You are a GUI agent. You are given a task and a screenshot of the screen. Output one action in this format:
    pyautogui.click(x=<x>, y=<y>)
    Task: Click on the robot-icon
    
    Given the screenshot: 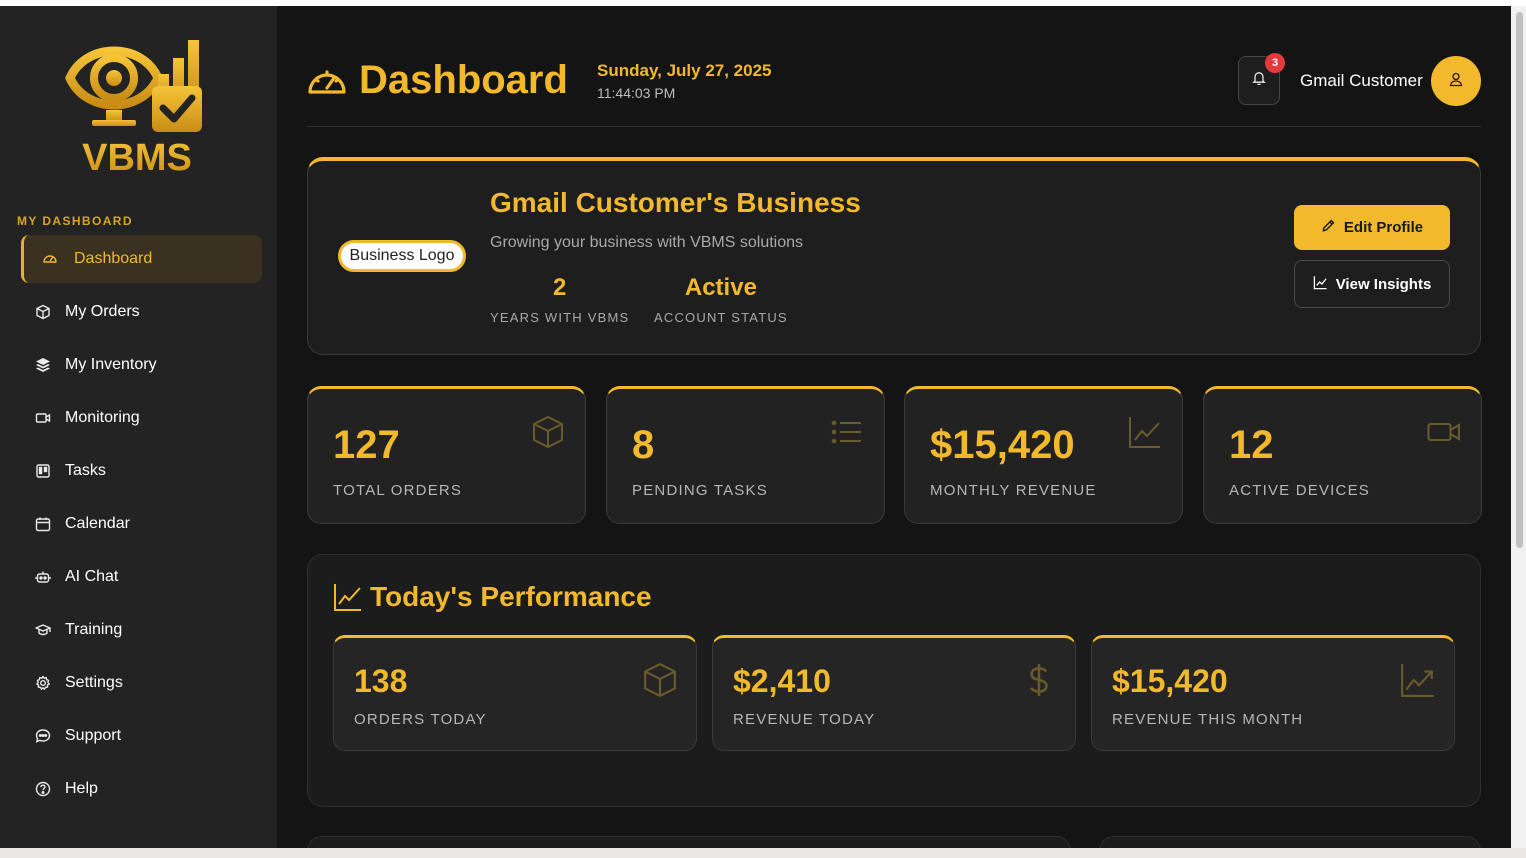 What is the action you would take?
    pyautogui.click(x=43, y=577)
    